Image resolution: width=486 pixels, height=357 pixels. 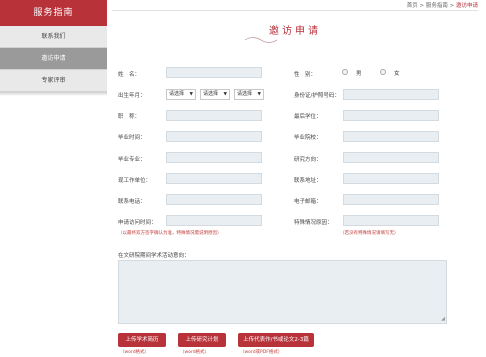 I want to click on name-label: 姓 名：, so click(x=129, y=75).